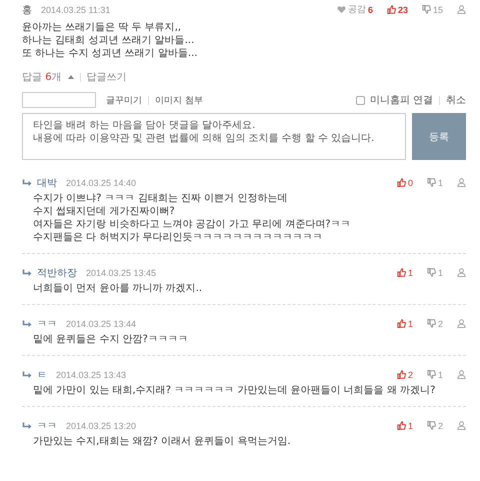 The width and height of the screenshot is (480, 481). I want to click on reply-text: 밑에 윤퀴들은 수지 안깜?ㅋㅋㅋㅋ, so click(111, 339).